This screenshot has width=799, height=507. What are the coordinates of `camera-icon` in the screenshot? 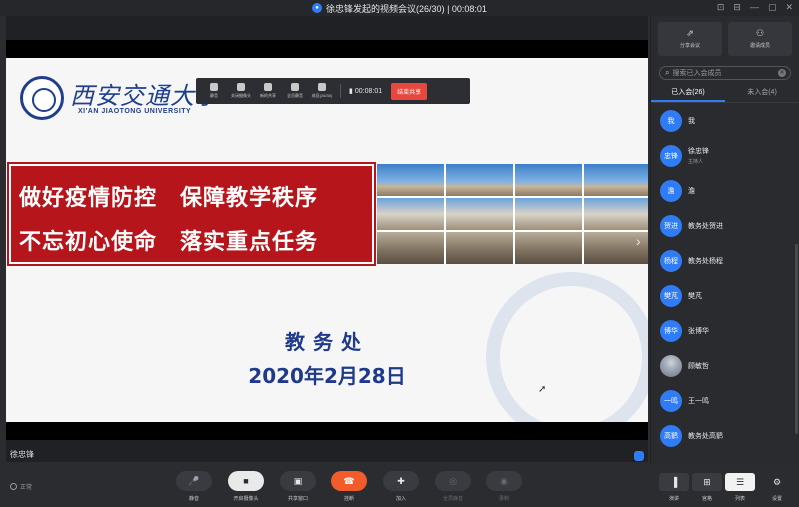 It's located at (241, 87).